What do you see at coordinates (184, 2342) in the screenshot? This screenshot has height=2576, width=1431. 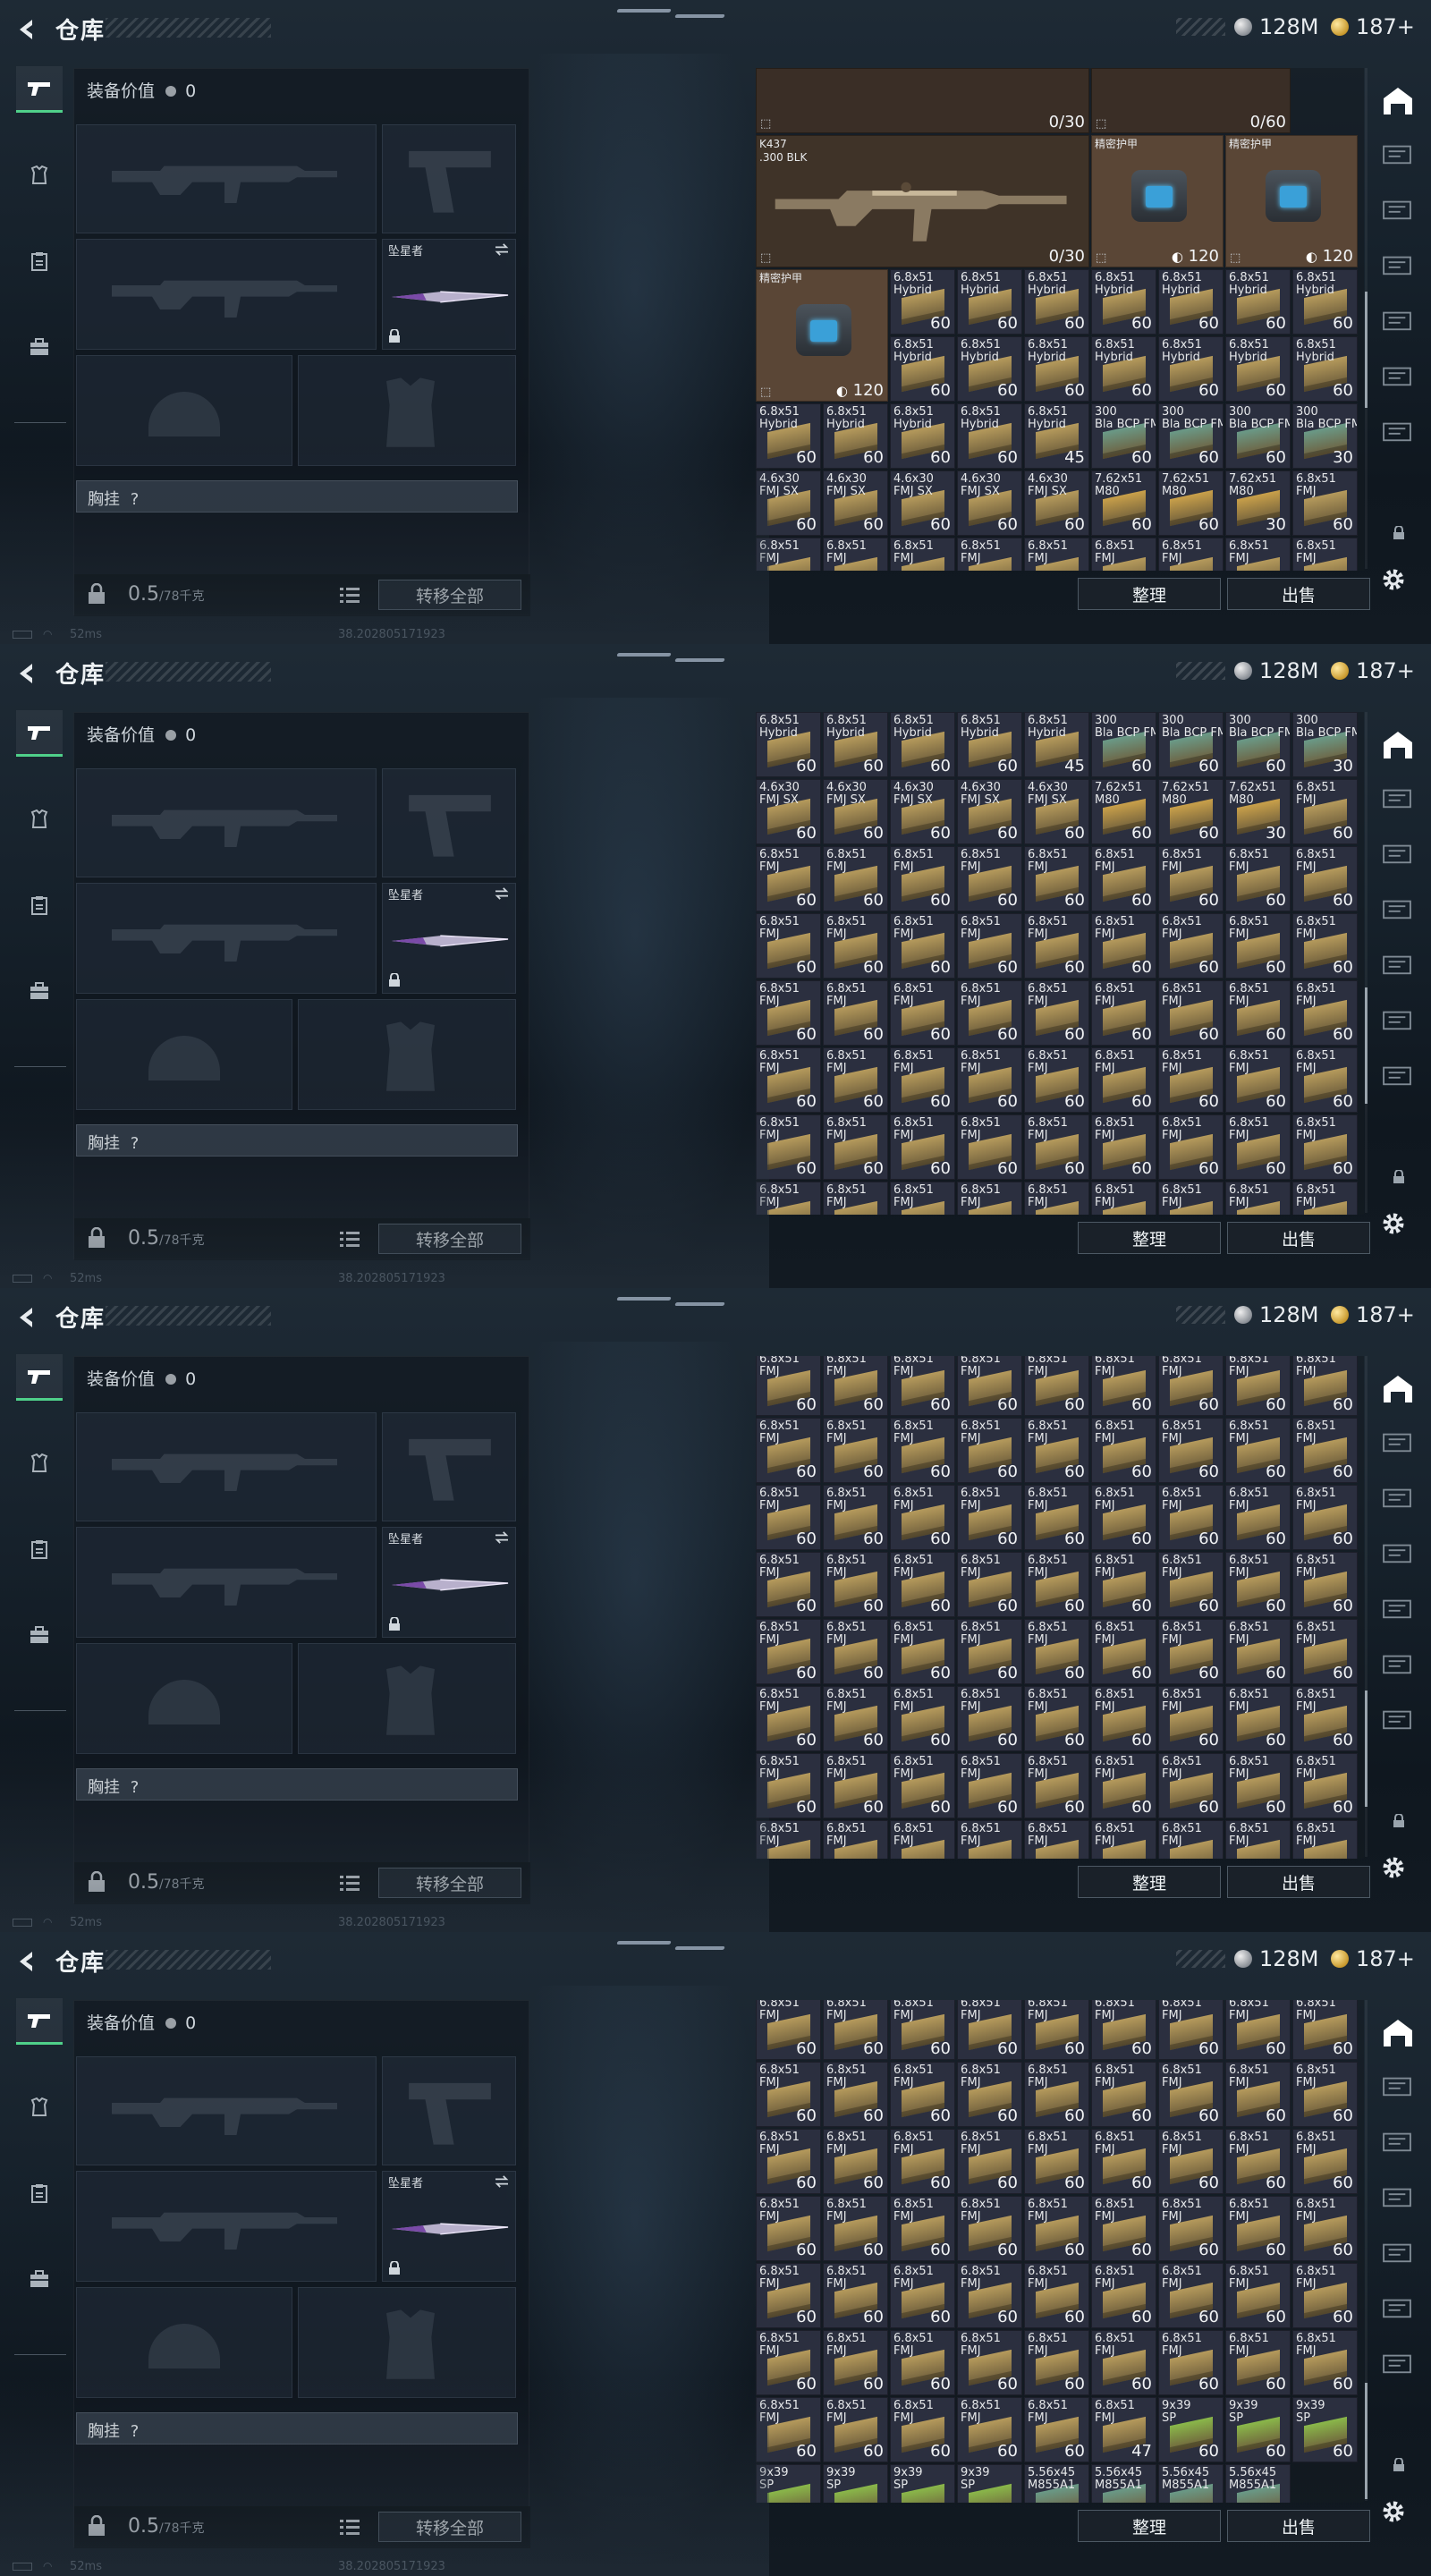 I see `helmet-slot` at bounding box center [184, 2342].